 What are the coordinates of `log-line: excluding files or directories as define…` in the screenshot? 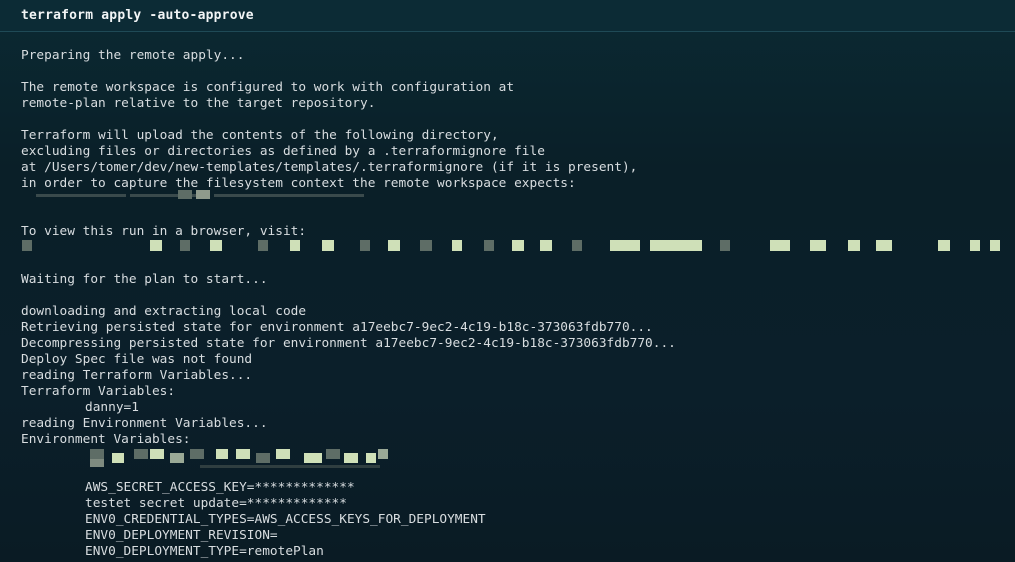 It's located at (283, 151).